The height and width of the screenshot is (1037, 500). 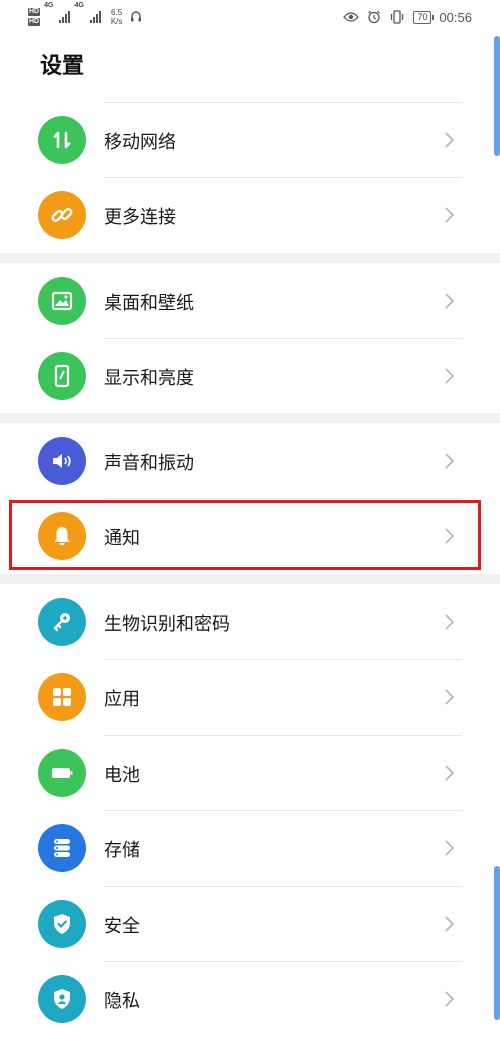 I want to click on key-icon, so click(x=62, y=622).